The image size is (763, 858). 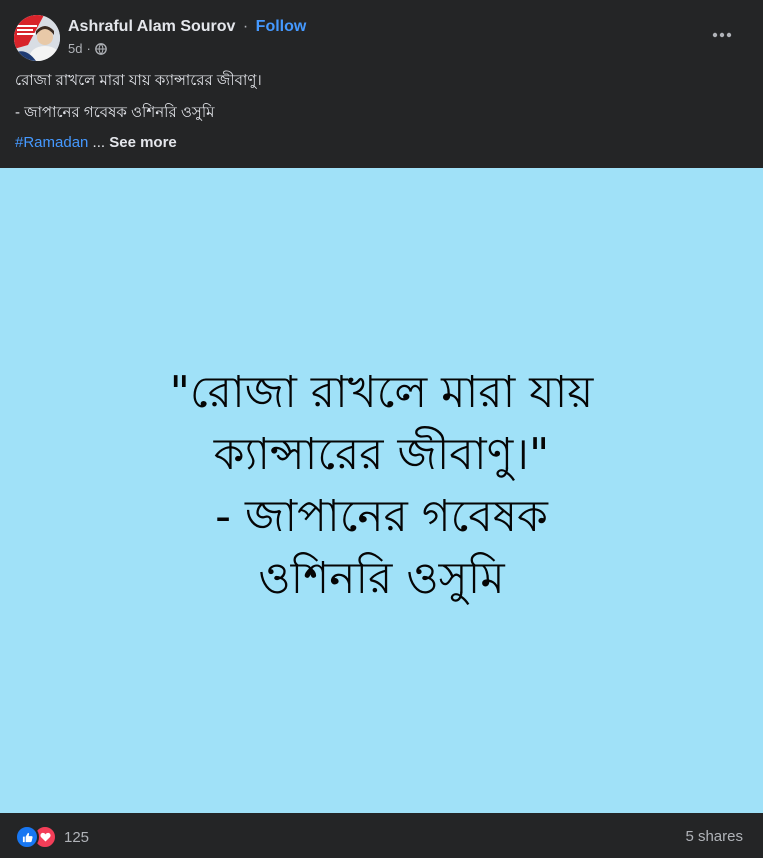 I want to click on author-row: Ashraful Alam Sourov · Follow, so click(x=187, y=27).